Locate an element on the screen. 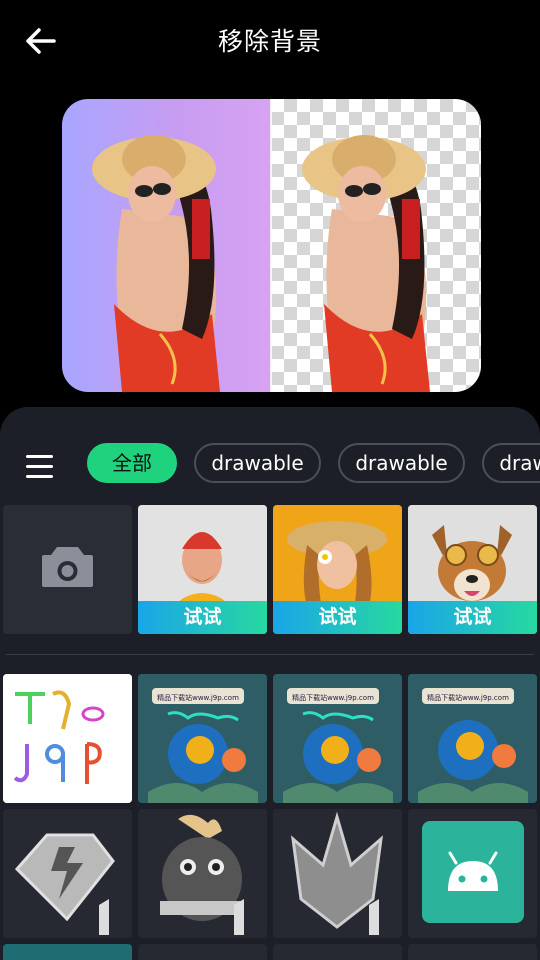 The width and height of the screenshot is (540, 960). camera-capture-tile is located at coordinates (67, 569).